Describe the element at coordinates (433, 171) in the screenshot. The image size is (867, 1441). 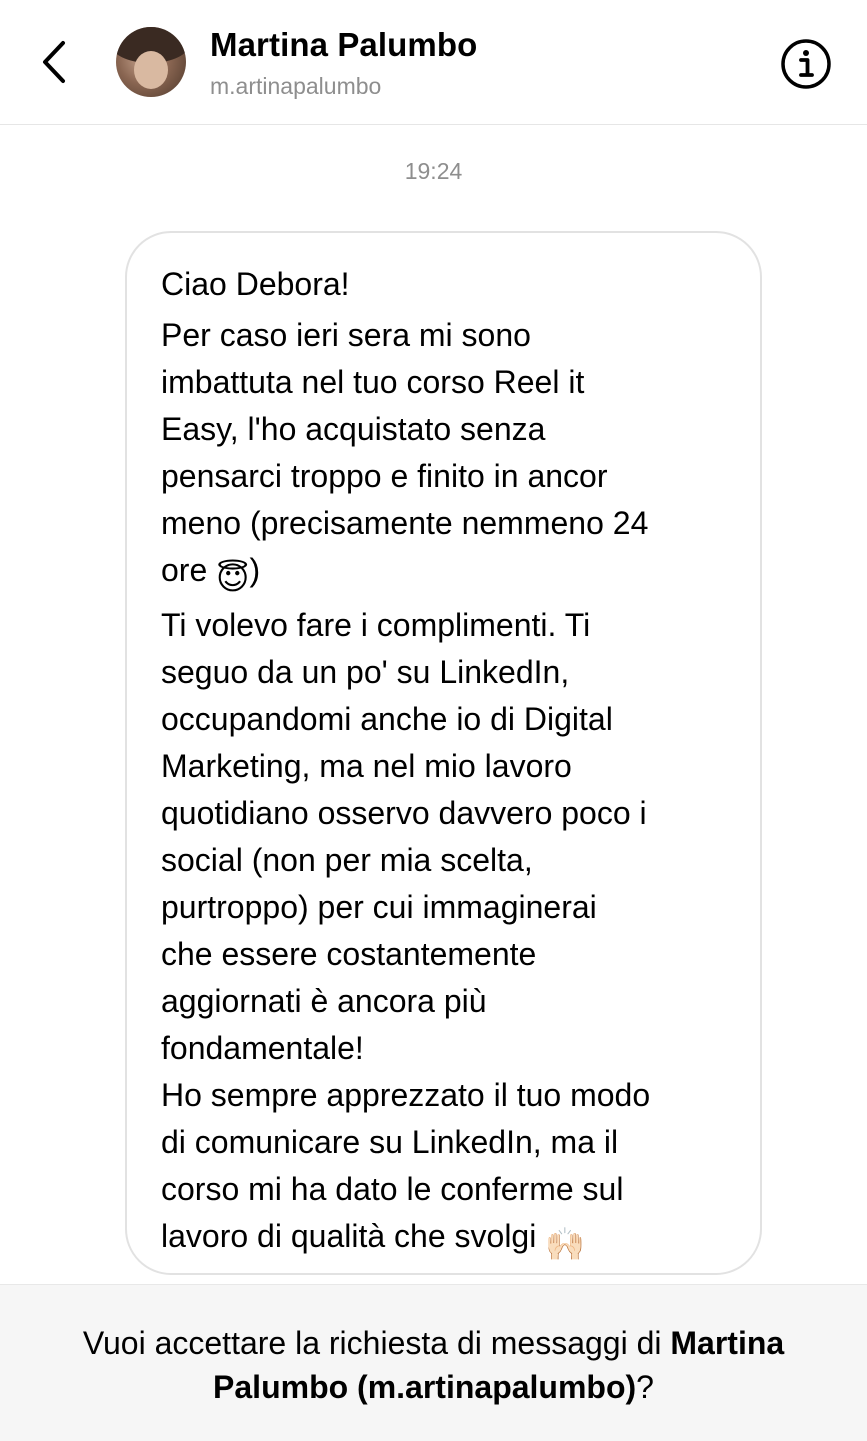
I see `message-timestamp: 19:24` at that location.